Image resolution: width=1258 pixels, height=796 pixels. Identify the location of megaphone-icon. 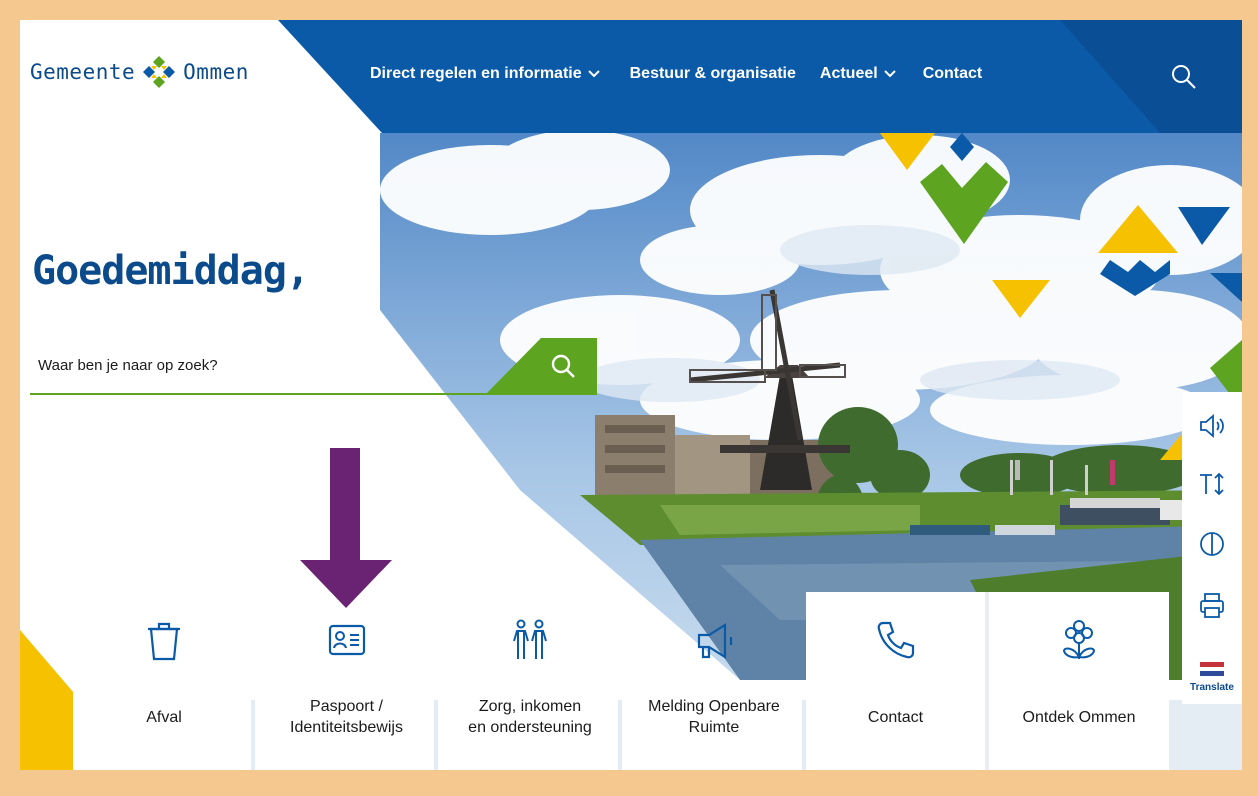
(715, 641).